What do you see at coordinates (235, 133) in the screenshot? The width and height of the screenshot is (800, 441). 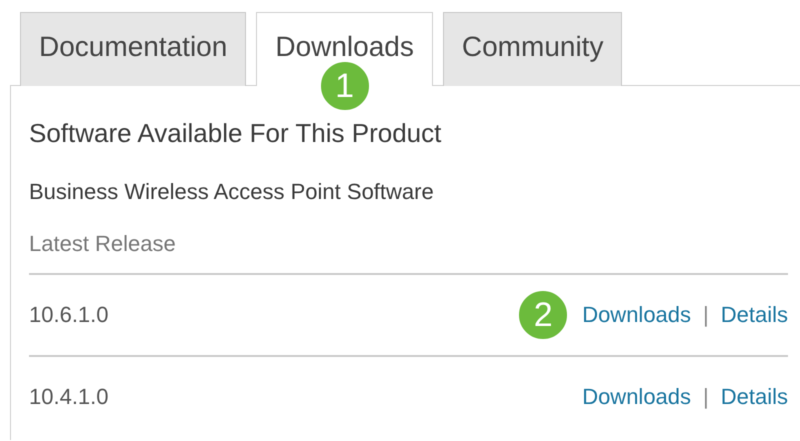 I see `section-heading: Software Available For This Product` at bounding box center [235, 133].